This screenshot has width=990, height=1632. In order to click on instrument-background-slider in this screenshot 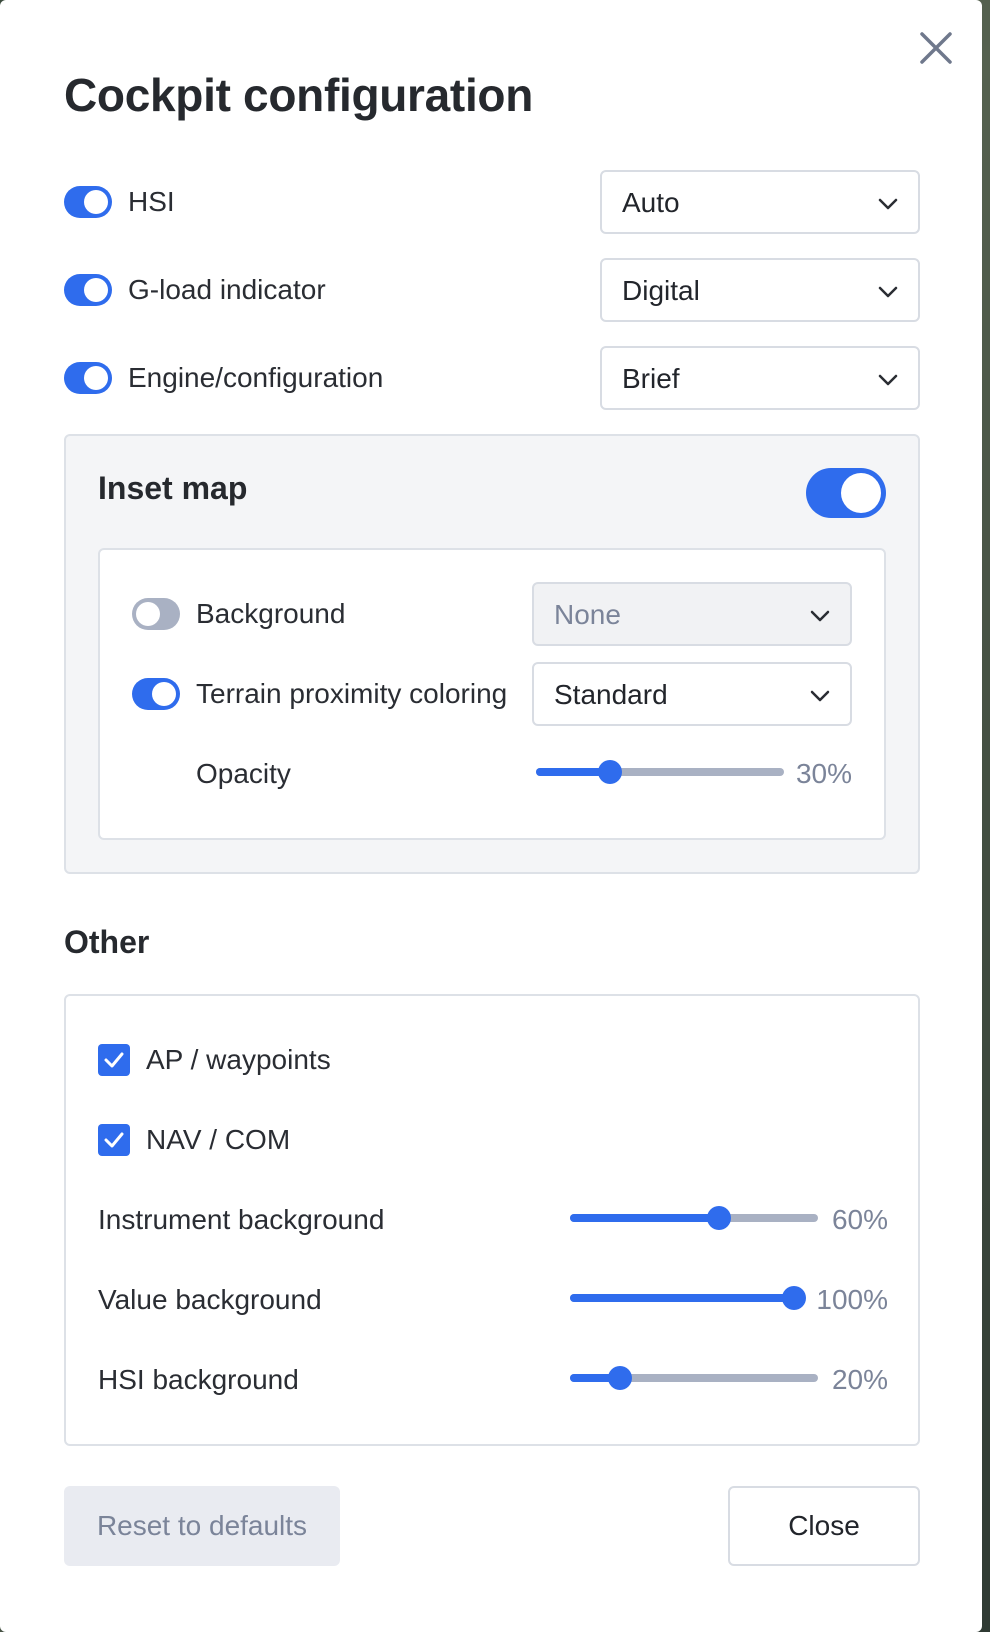, I will do `click(694, 1218)`.